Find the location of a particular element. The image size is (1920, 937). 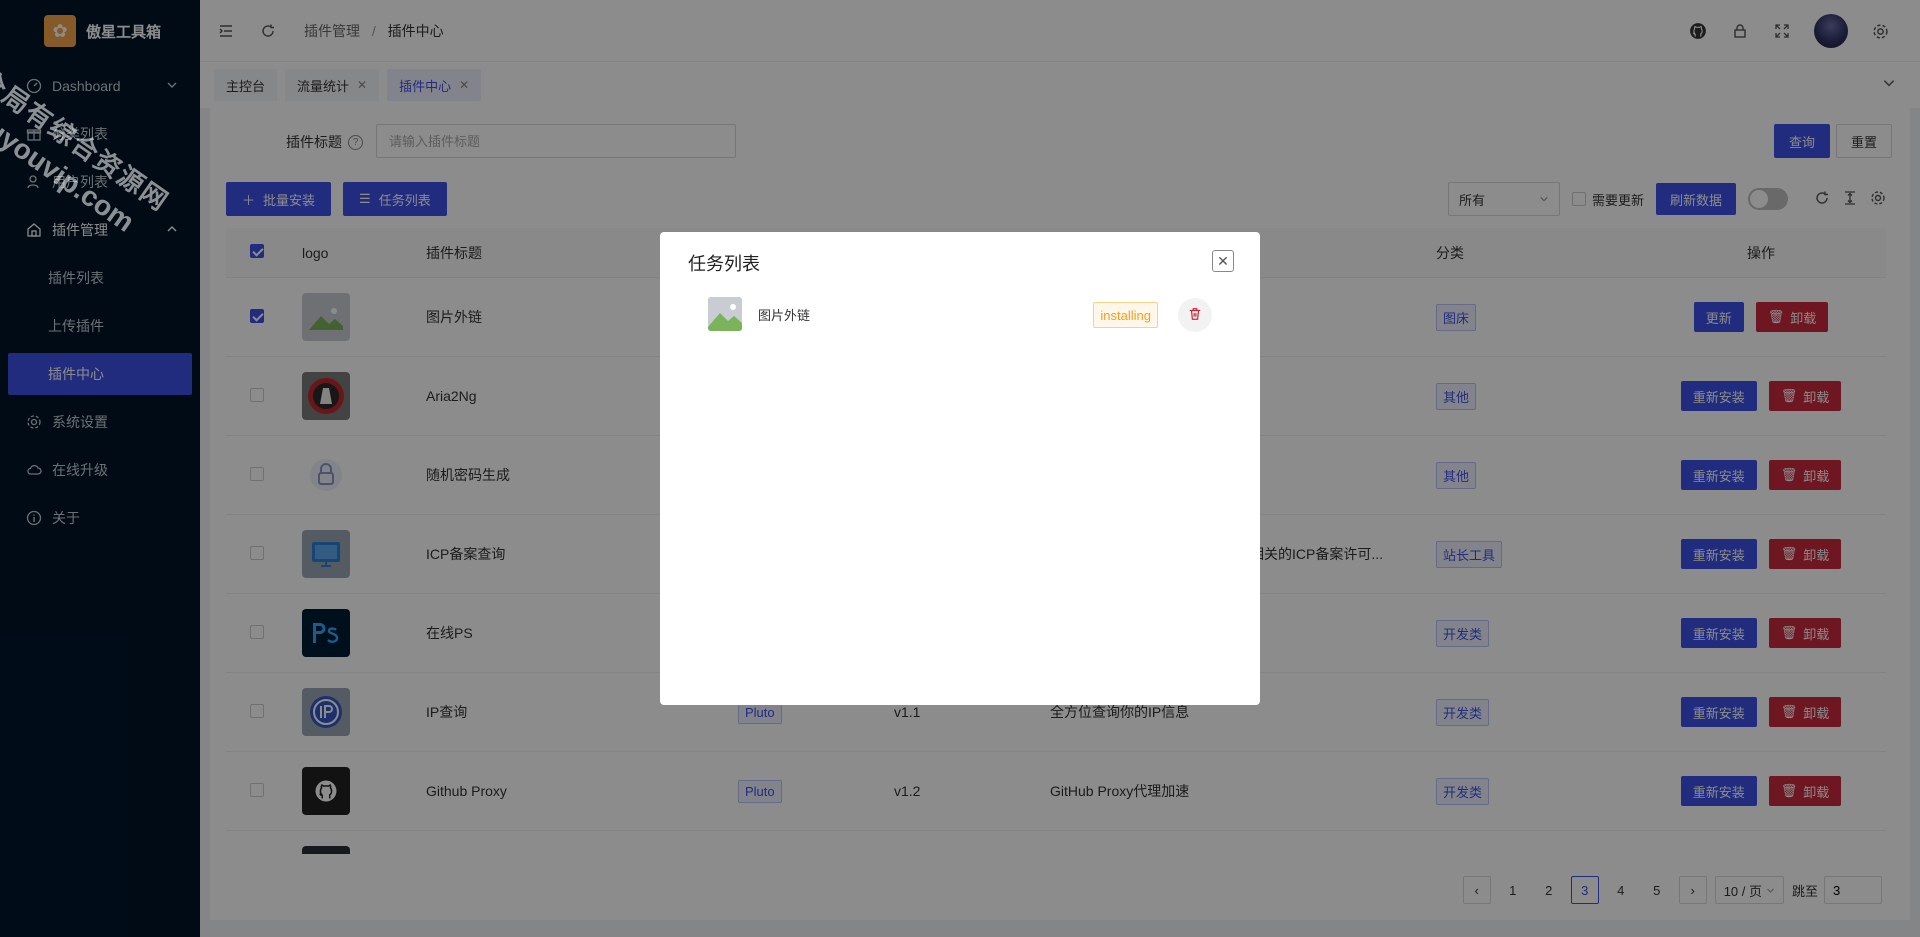

task-item: 图片外链 installing is located at coordinates (960, 314).